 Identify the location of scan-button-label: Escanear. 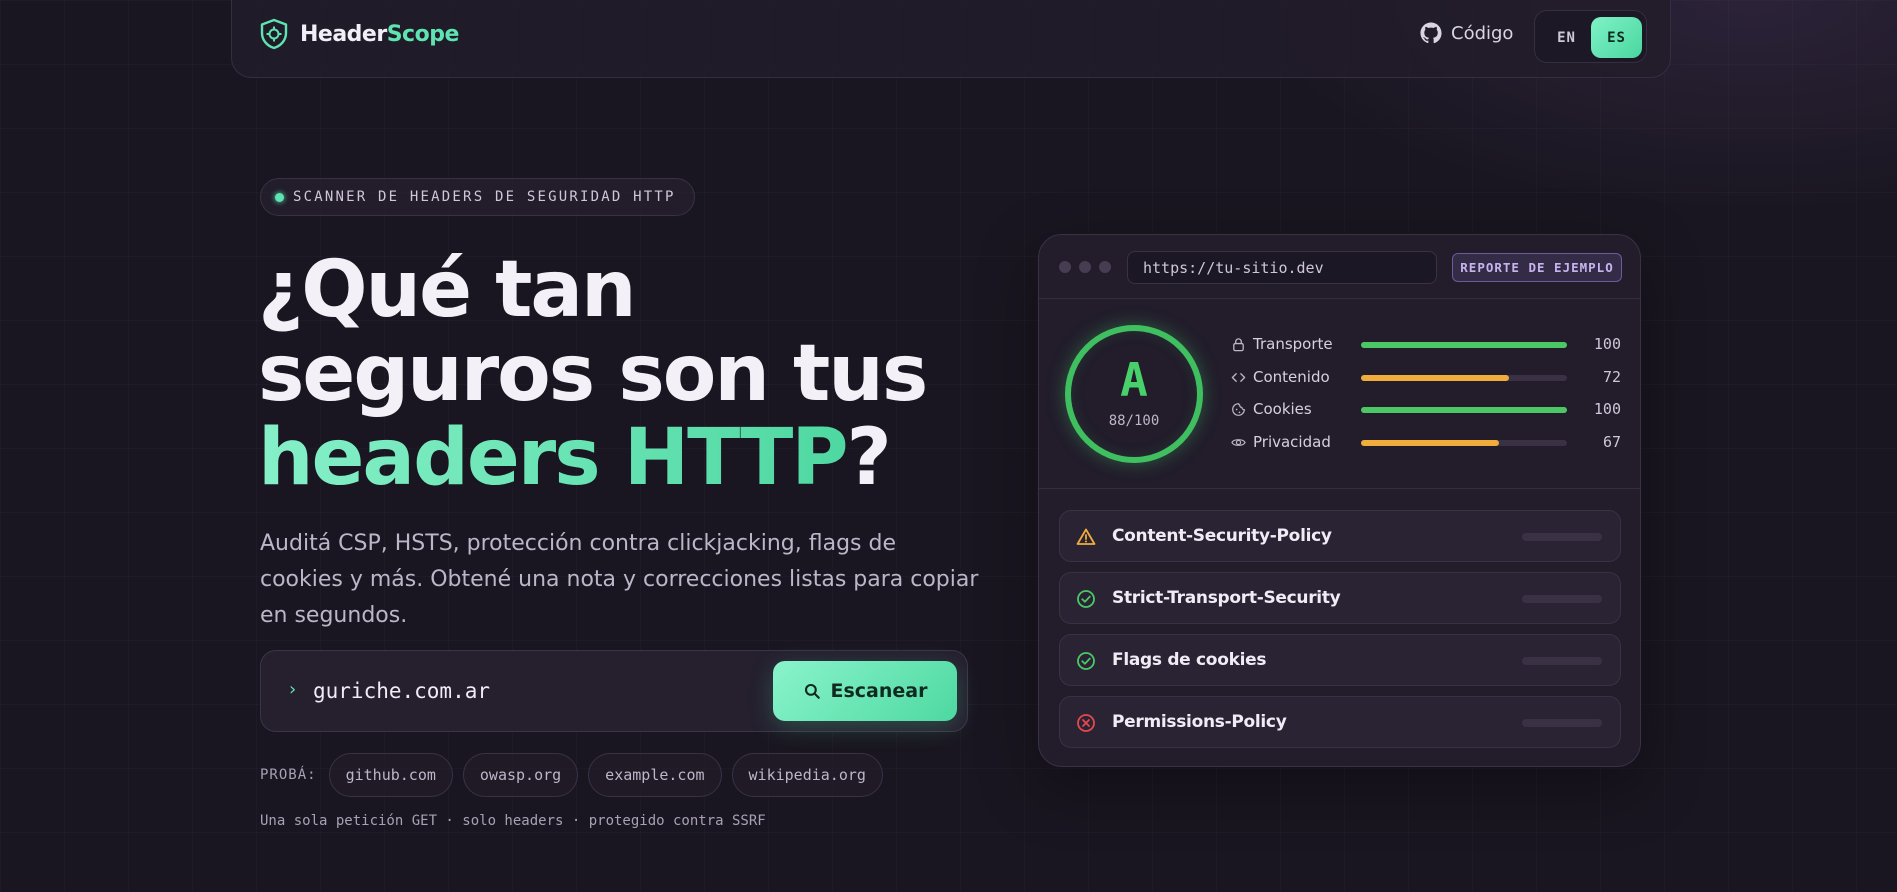
(879, 691).